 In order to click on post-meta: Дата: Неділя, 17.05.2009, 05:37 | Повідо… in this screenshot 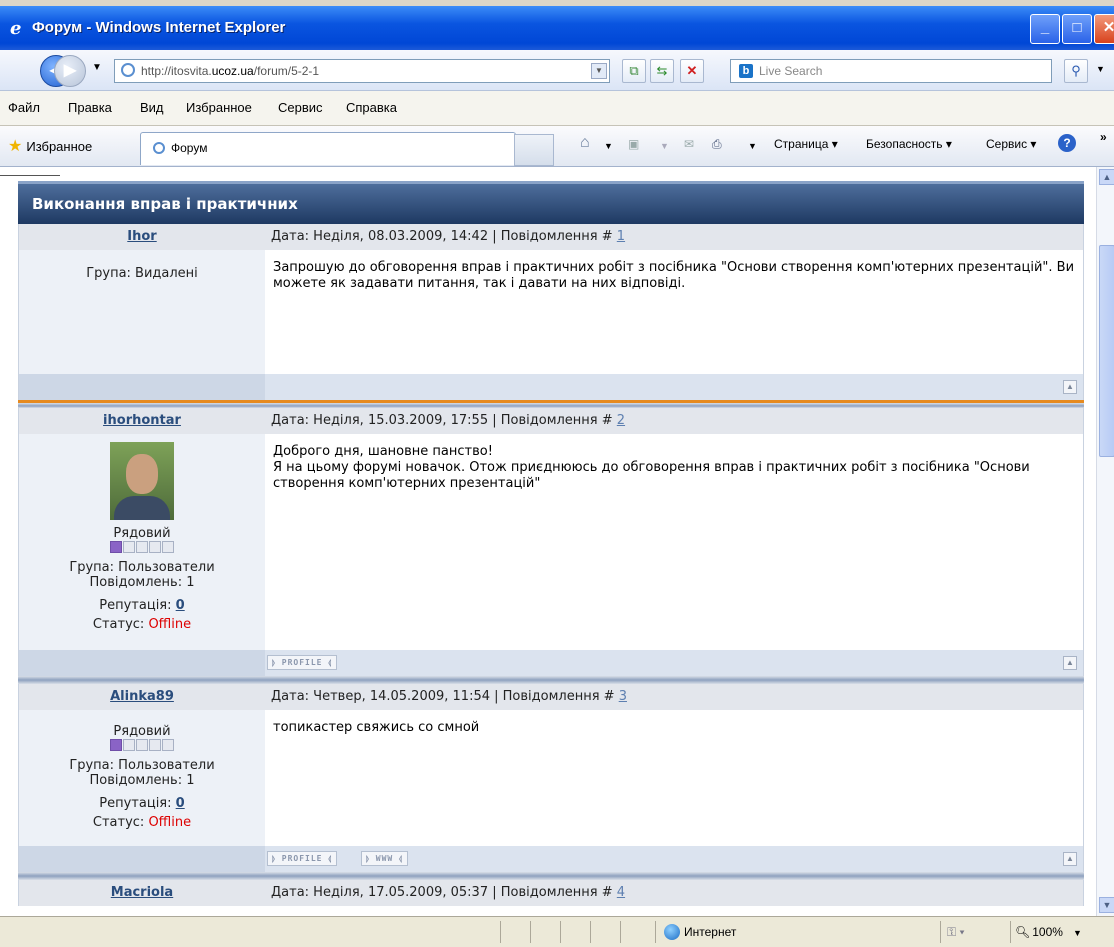, I will do `click(674, 893)`.